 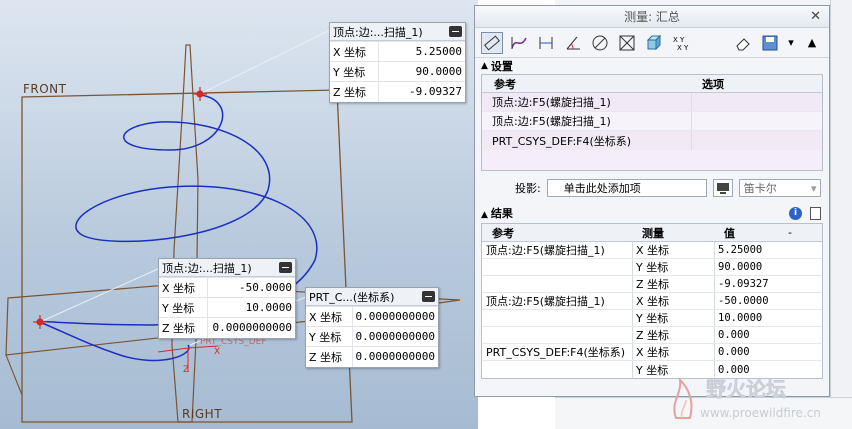 I want to click on result-row: Z 坐标 -9.09327, so click(x=652, y=284).